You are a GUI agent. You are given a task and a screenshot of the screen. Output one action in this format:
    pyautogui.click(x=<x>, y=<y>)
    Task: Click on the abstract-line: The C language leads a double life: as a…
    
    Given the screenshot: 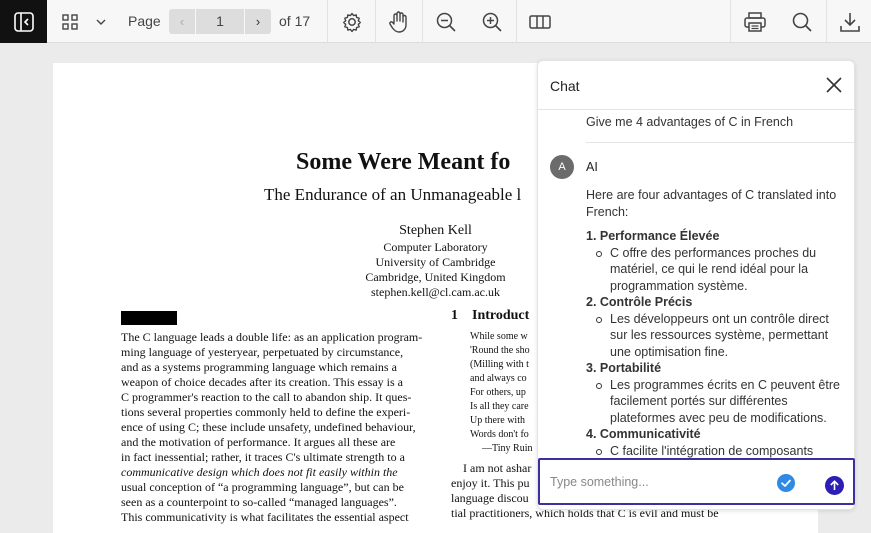 What is the action you would take?
    pyautogui.click(x=272, y=337)
    